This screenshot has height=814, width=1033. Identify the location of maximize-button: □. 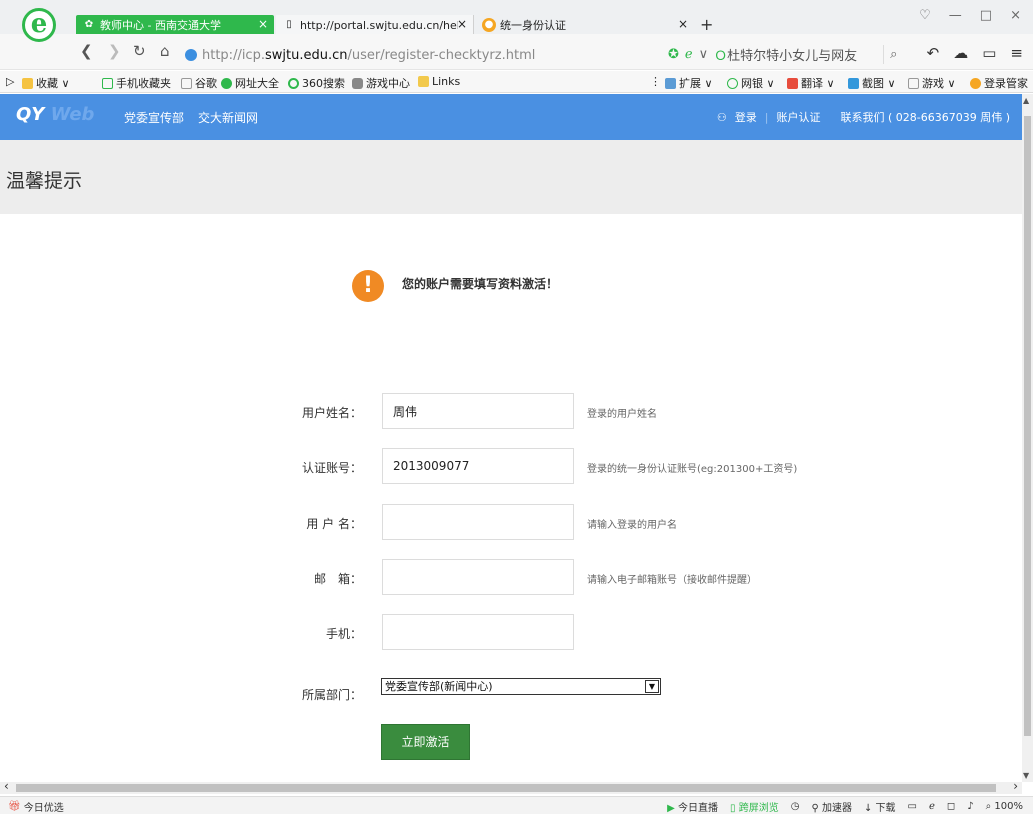
(986, 15).